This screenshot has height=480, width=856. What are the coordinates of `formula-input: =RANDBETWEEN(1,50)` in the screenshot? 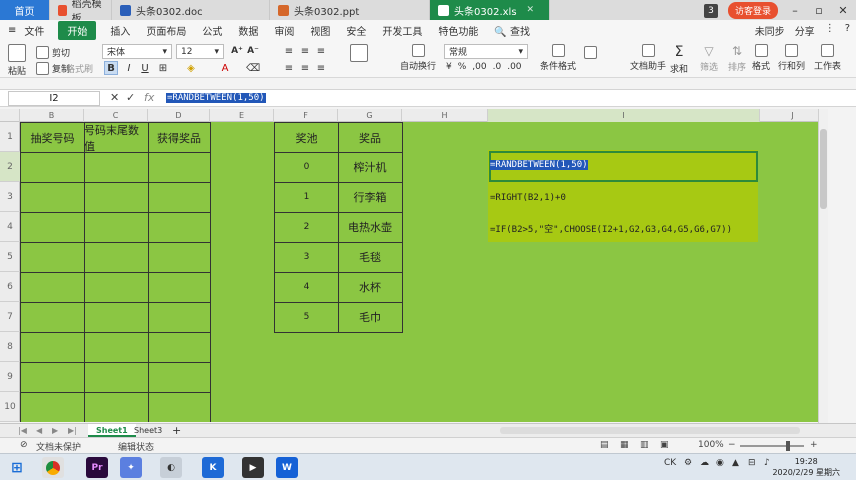 It's located at (216, 98).